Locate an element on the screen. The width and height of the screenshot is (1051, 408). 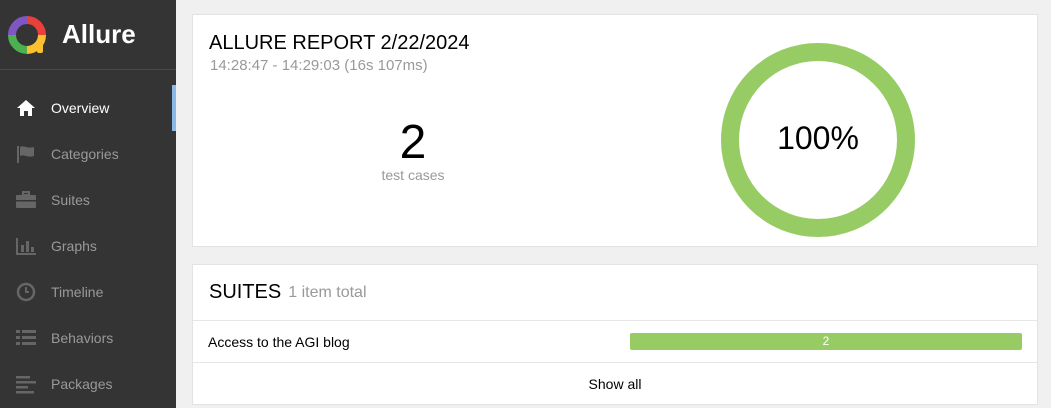
allure-logo-icon is located at coordinates (27, 34).